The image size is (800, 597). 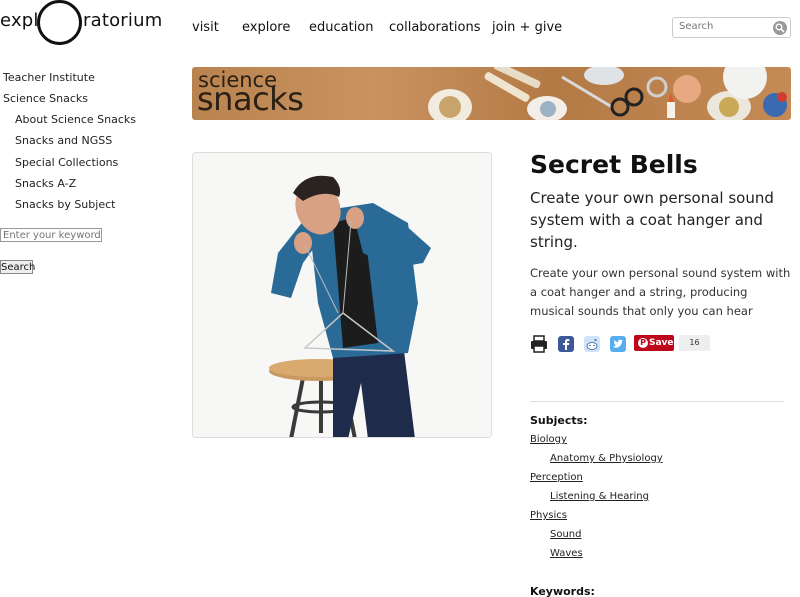 I want to click on page-title: Secret Bells, so click(x=614, y=164).